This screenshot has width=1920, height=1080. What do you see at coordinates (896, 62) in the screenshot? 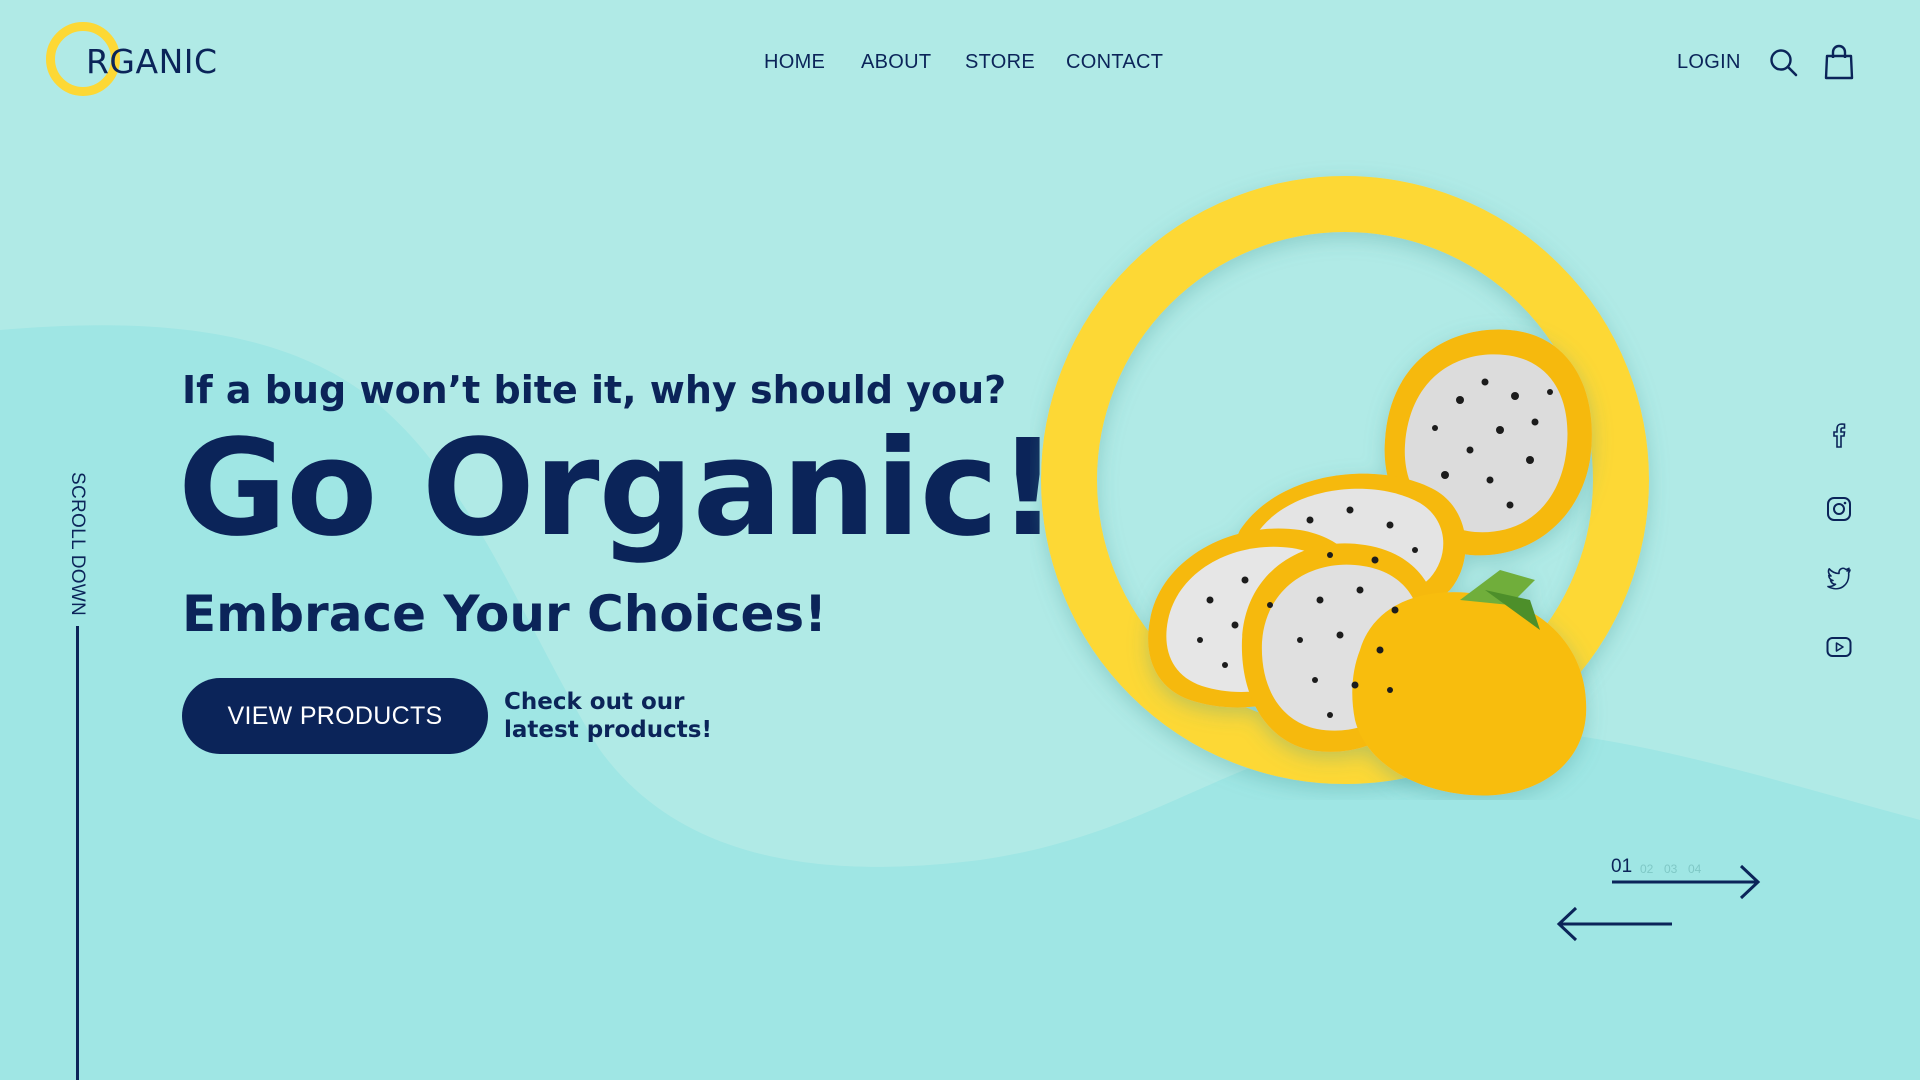
I see `nav-about: ABOUT` at bounding box center [896, 62].